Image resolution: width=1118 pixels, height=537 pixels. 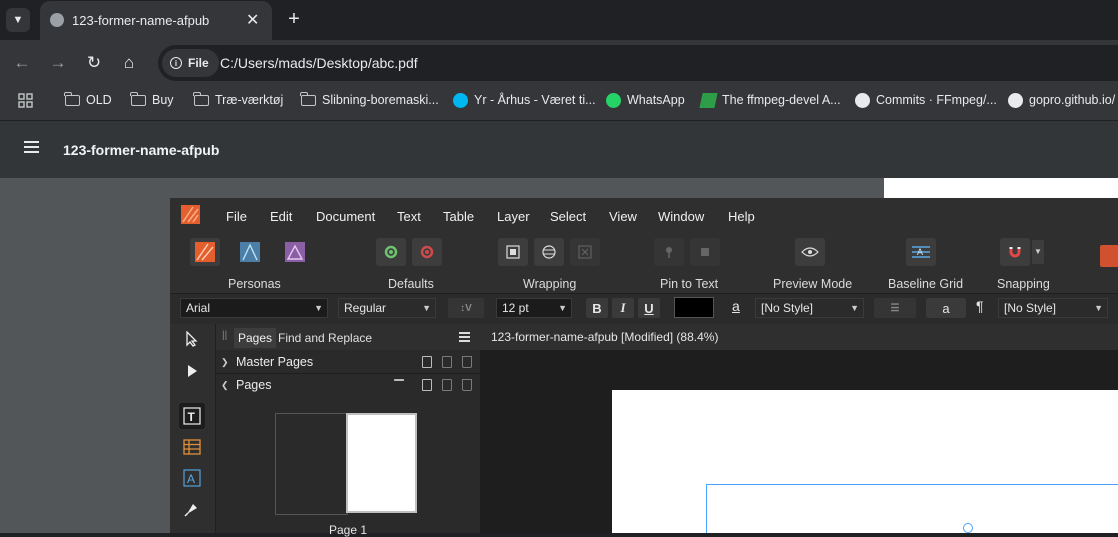 What do you see at coordinates (799, 337) in the screenshot?
I see `document-tab: 123-former-name-afpub [Modified] (88.4%)` at bounding box center [799, 337].